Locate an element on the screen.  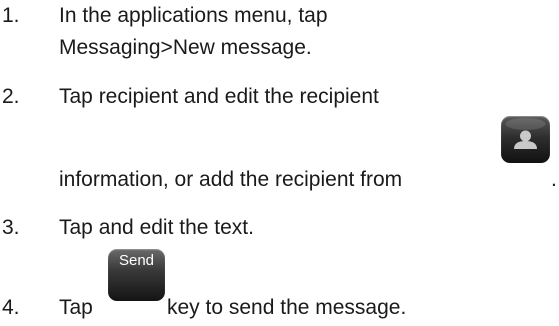
step-3-number: 3. is located at coordinates (11, 227).